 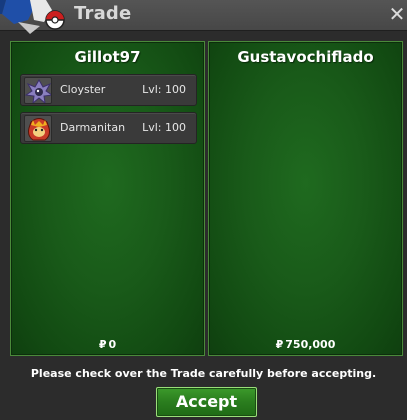 What do you see at coordinates (32, 17) in the screenshot?
I see `pokeball-emblem-icon` at bounding box center [32, 17].